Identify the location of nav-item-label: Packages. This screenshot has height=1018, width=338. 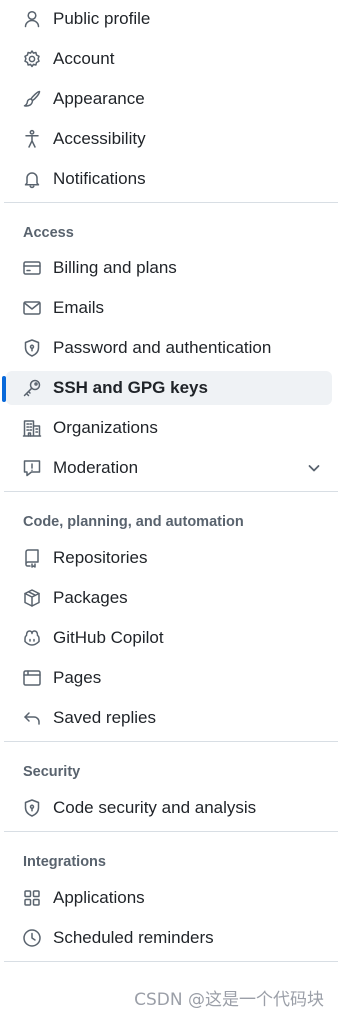
(90, 597).